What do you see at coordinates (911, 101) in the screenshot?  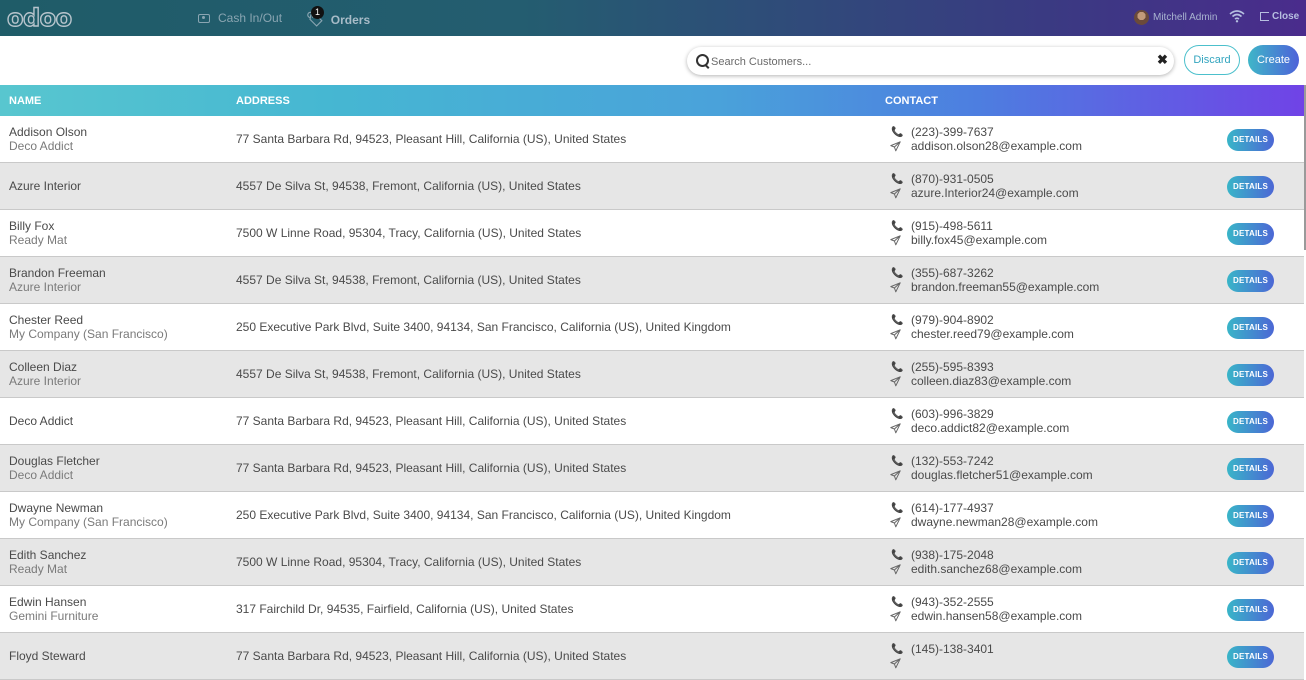 I see `column-header-contact: CONTACT` at bounding box center [911, 101].